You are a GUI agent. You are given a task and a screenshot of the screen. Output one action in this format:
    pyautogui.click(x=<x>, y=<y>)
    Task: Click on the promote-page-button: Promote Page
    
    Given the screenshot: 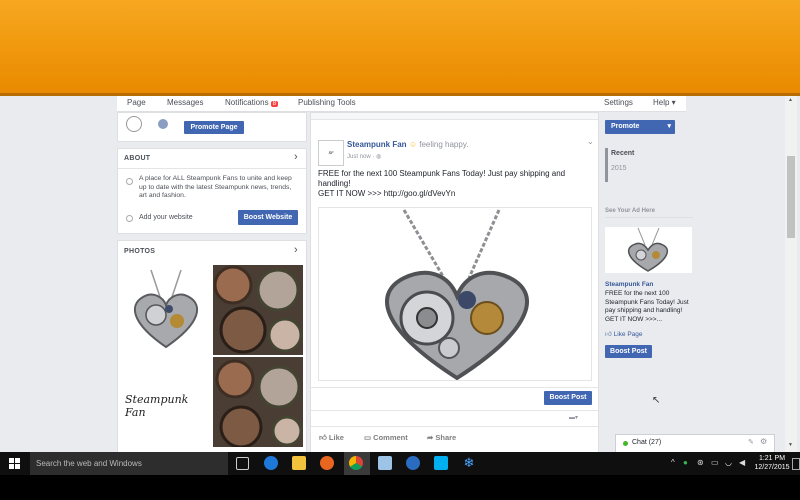 What is the action you would take?
    pyautogui.click(x=214, y=127)
    